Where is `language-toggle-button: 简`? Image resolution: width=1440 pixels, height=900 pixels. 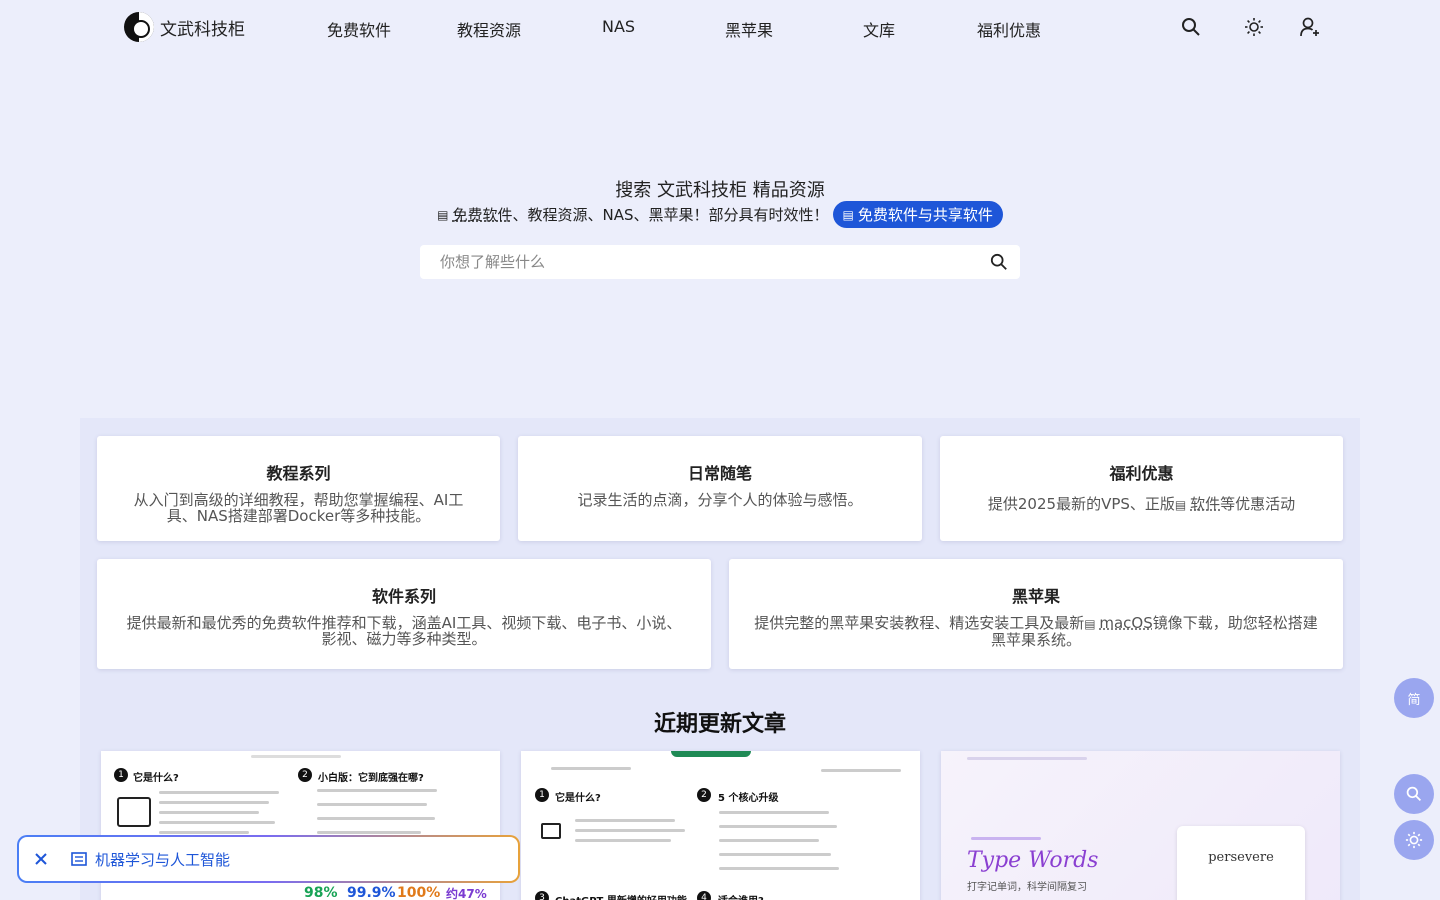 language-toggle-button: 简 is located at coordinates (1414, 698).